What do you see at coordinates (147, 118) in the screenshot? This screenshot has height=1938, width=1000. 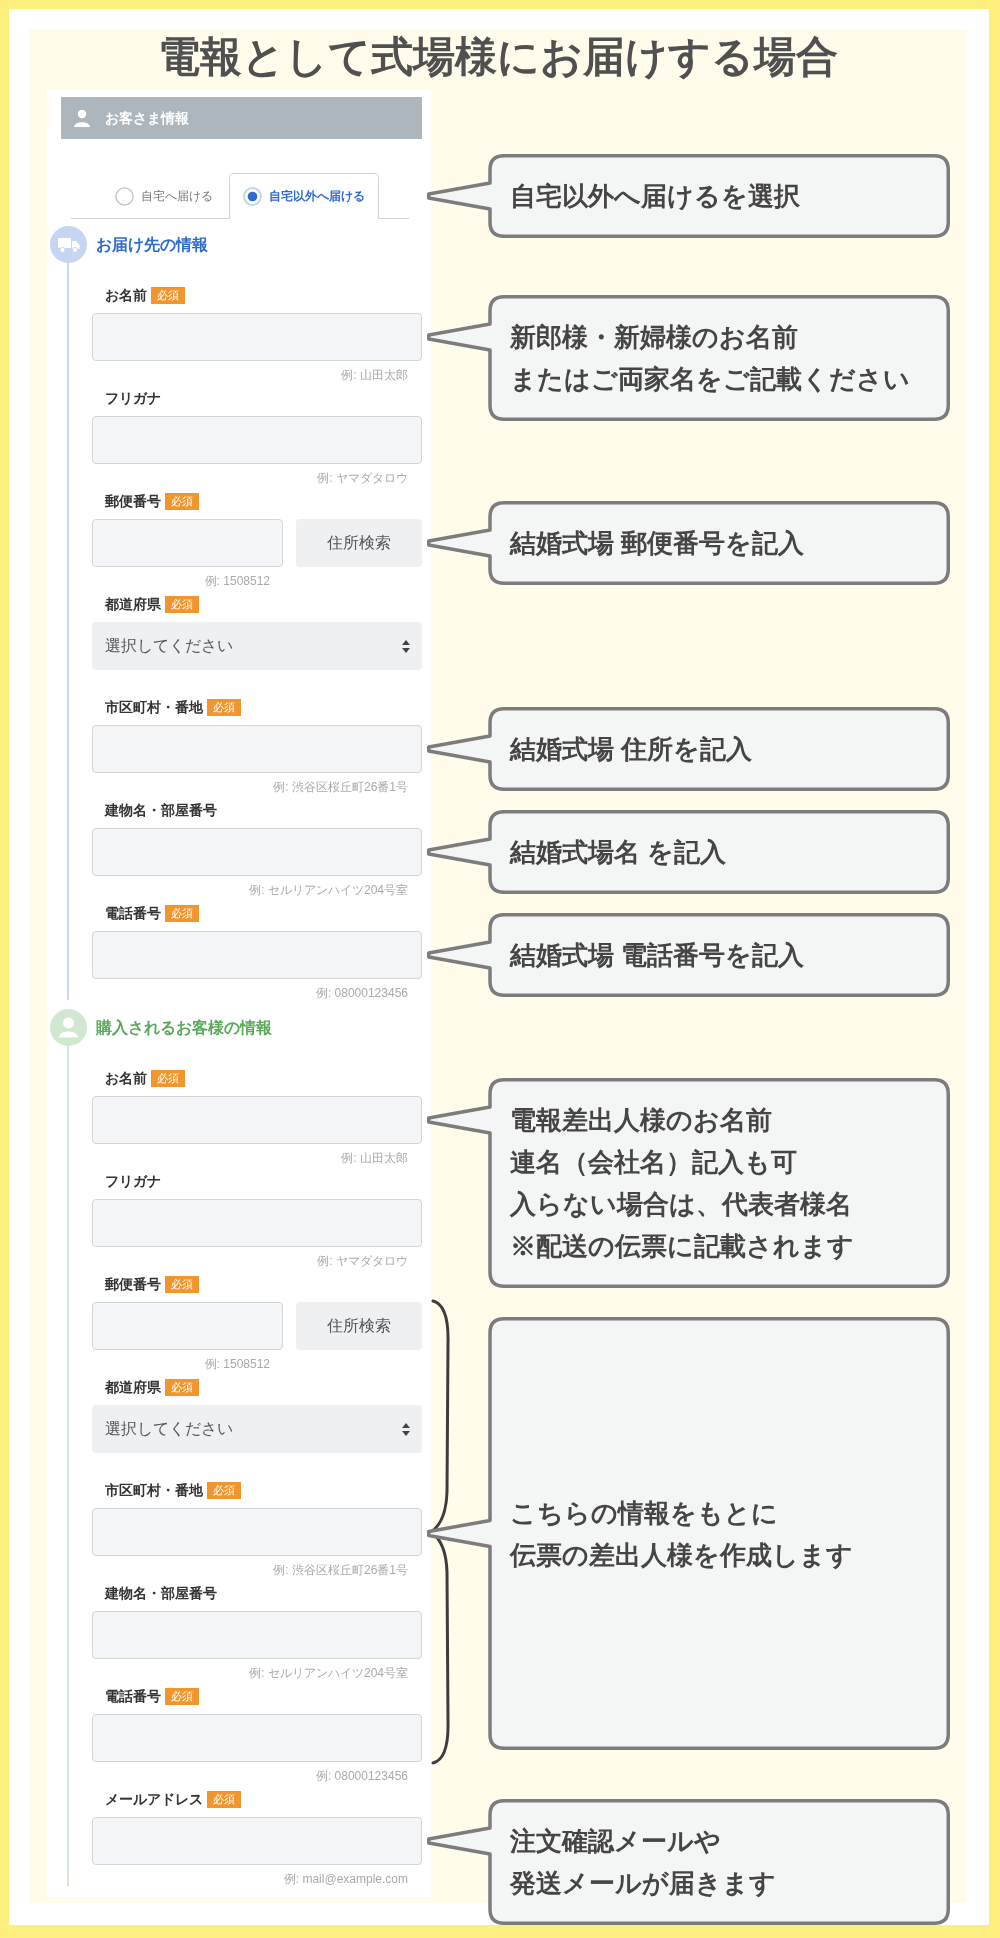 I see `header-title: お客さま情報` at bounding box center [147, 118].